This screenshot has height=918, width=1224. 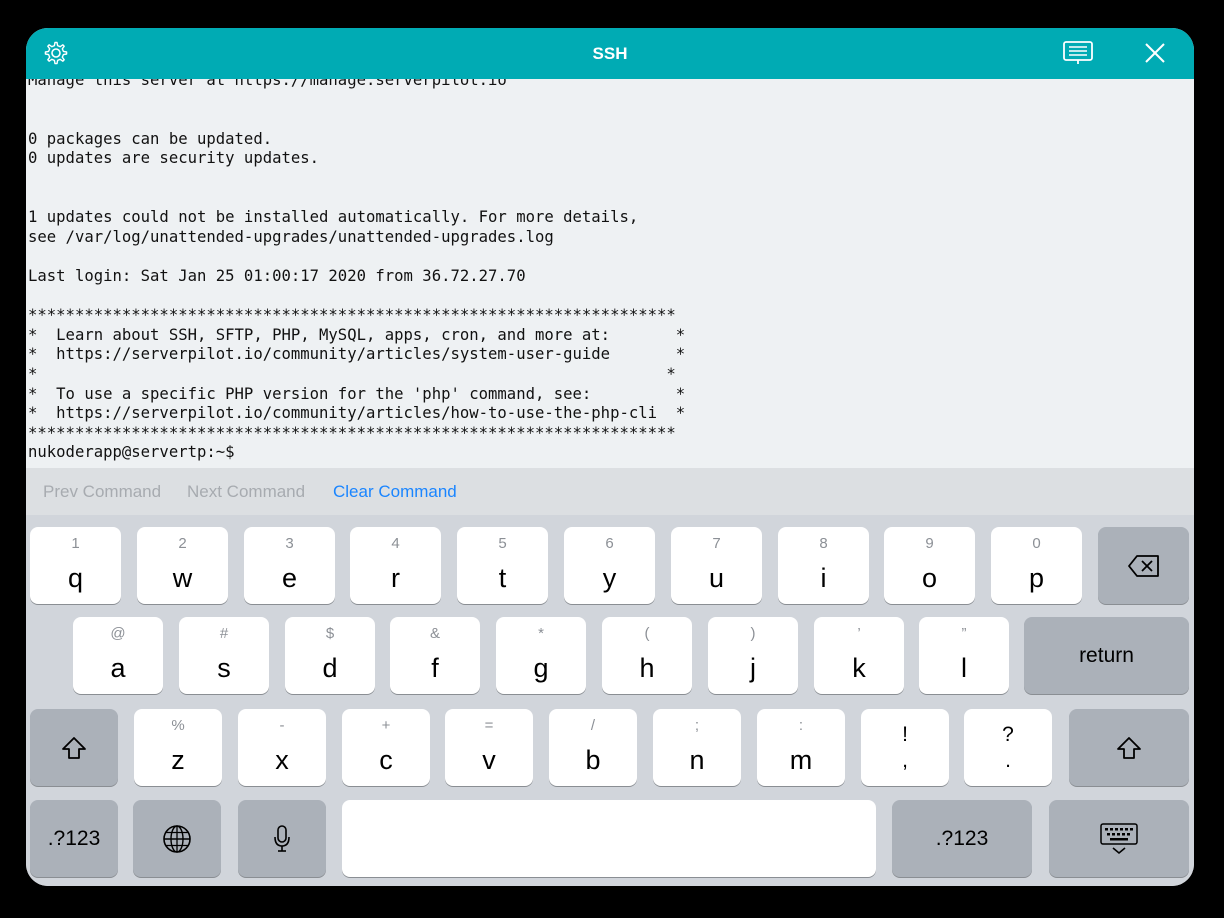 I want to click on page-title: SSH, so click(x=610, y=53).